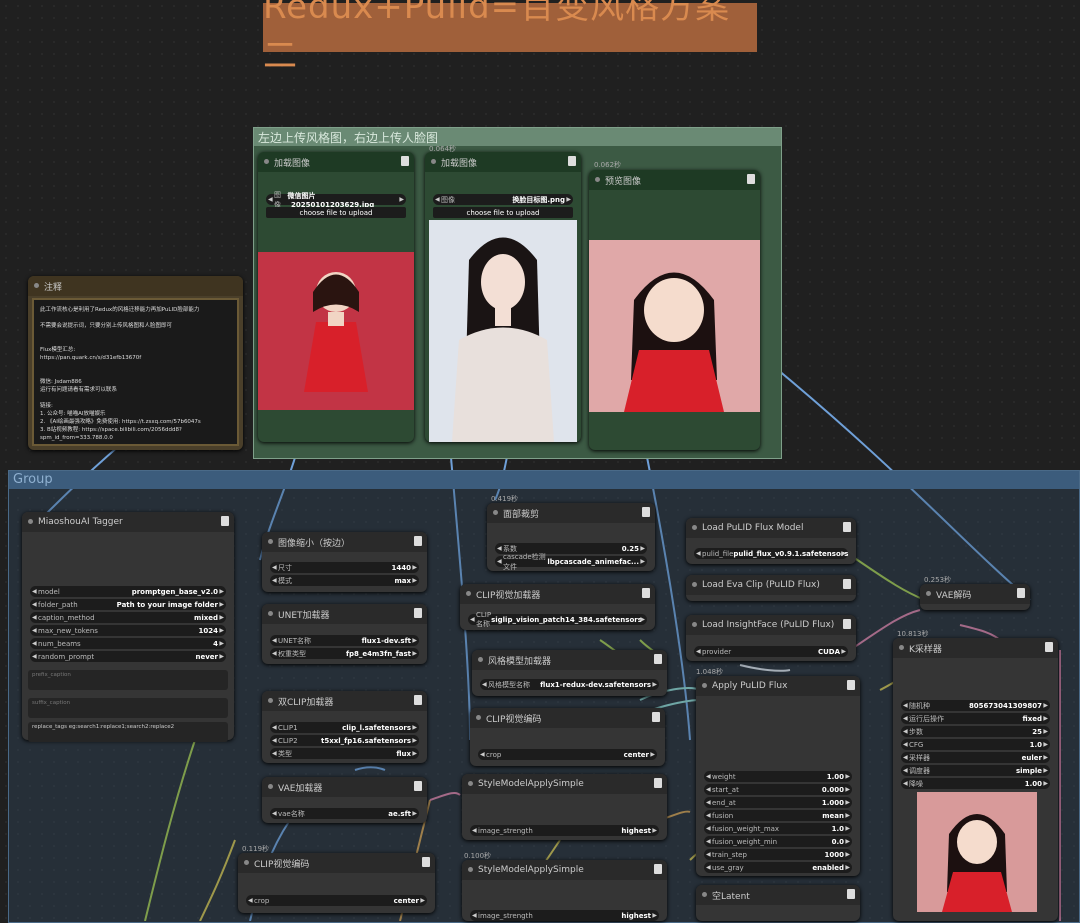 The height and width of the screenshot is (923, 1080). What do you see at coordinates (336, 900) in the screenshot?
I see `crop-widget-bottom: crop center` at bounding box center [336, 900].